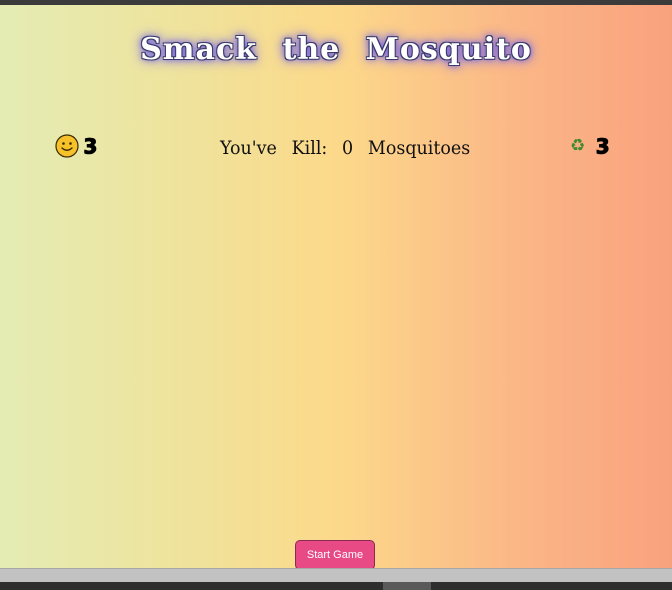 The height and width of the screenshot is (590, 672). What do you see at coordinates (90, 146) in the screenshot?
I see `lives-count: 3` at bounding box center [90, 146].